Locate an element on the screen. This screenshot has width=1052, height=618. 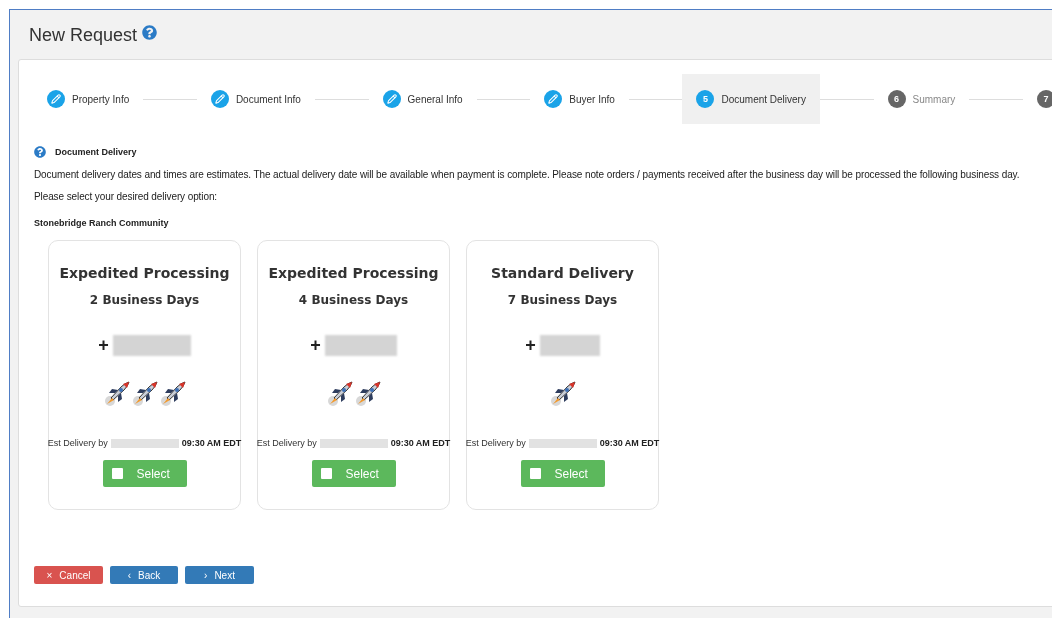
section-heading: Document Delivery is located at coordinates (96, 152).